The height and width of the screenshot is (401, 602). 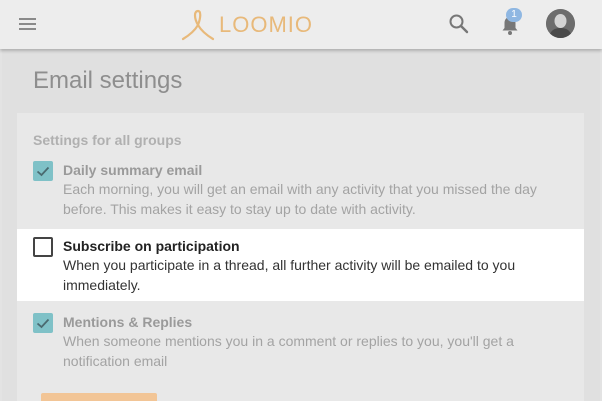 I want to click on user-avatar-image, so click(x=560, y=23).